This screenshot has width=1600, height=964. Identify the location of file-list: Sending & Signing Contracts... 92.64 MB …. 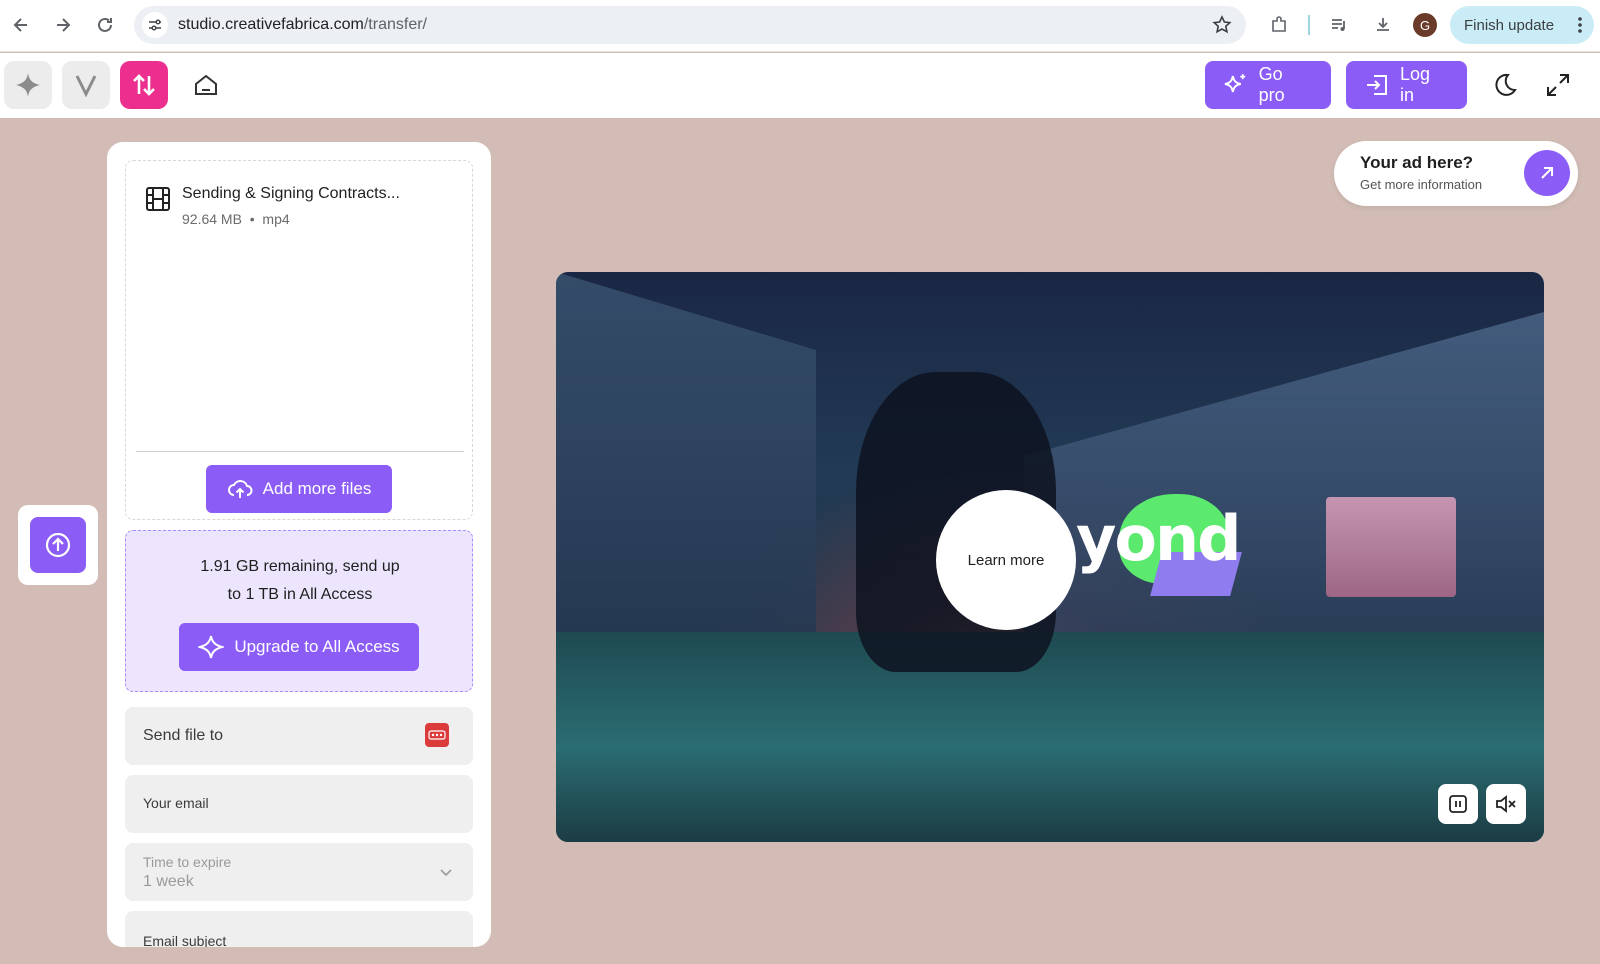
(299, 340).